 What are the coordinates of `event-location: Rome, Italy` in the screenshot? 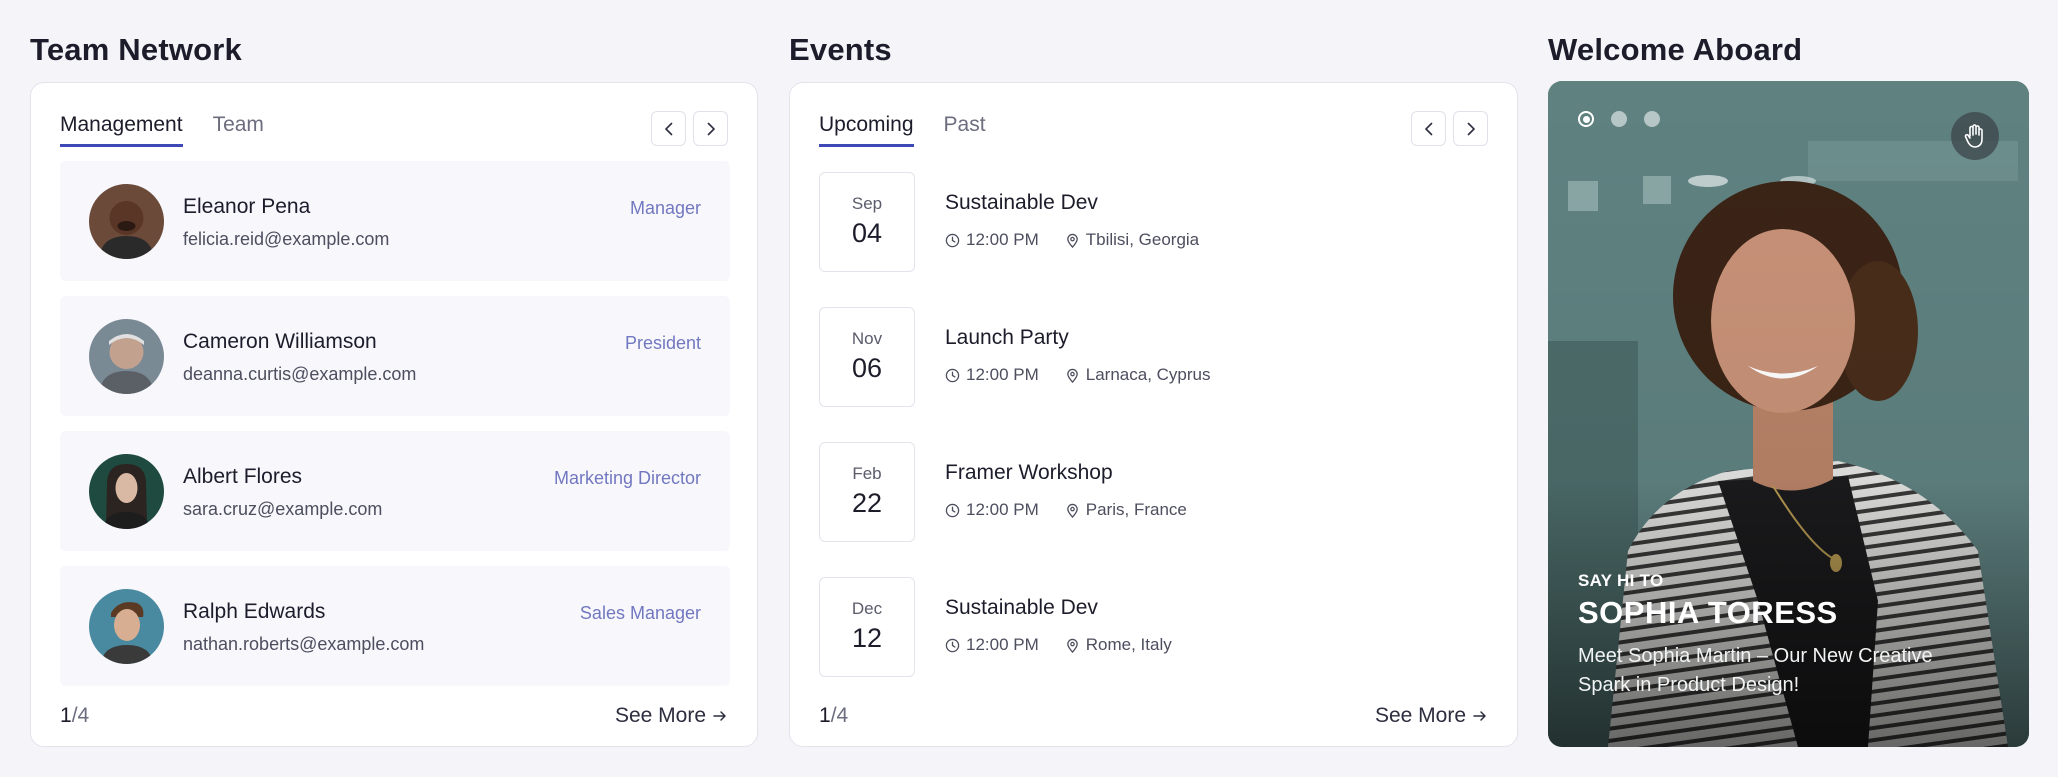 It's located at (1128, 644).